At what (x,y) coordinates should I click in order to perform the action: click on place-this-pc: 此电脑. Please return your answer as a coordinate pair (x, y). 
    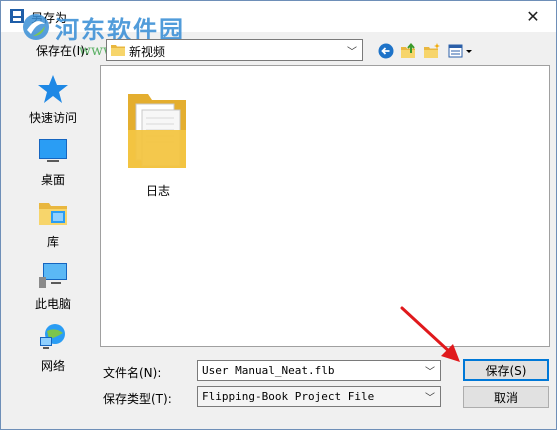
    Looking at the image, I should click on (53, 288).